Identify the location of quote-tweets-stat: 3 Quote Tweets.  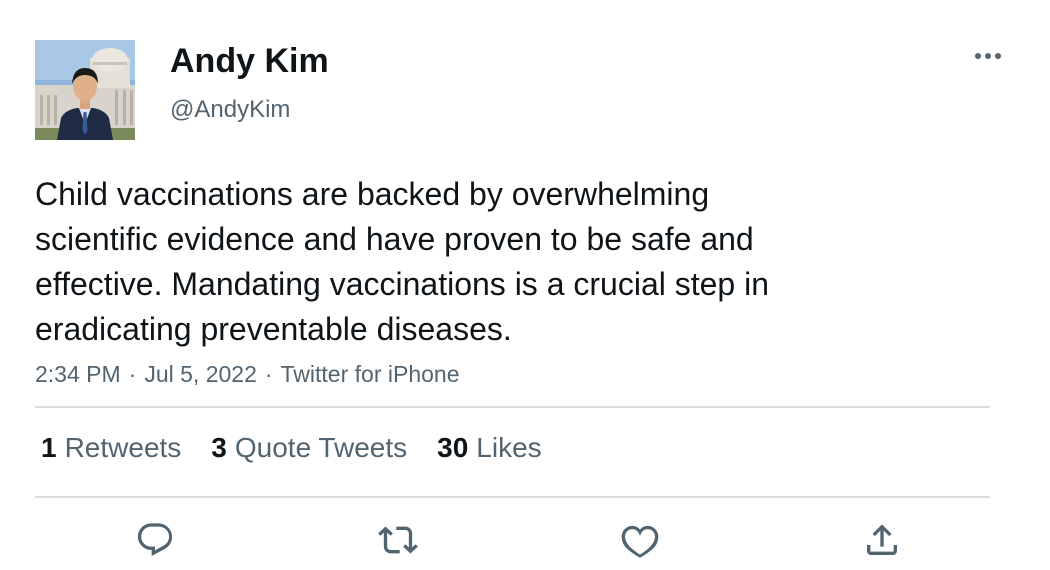
(309, 448).